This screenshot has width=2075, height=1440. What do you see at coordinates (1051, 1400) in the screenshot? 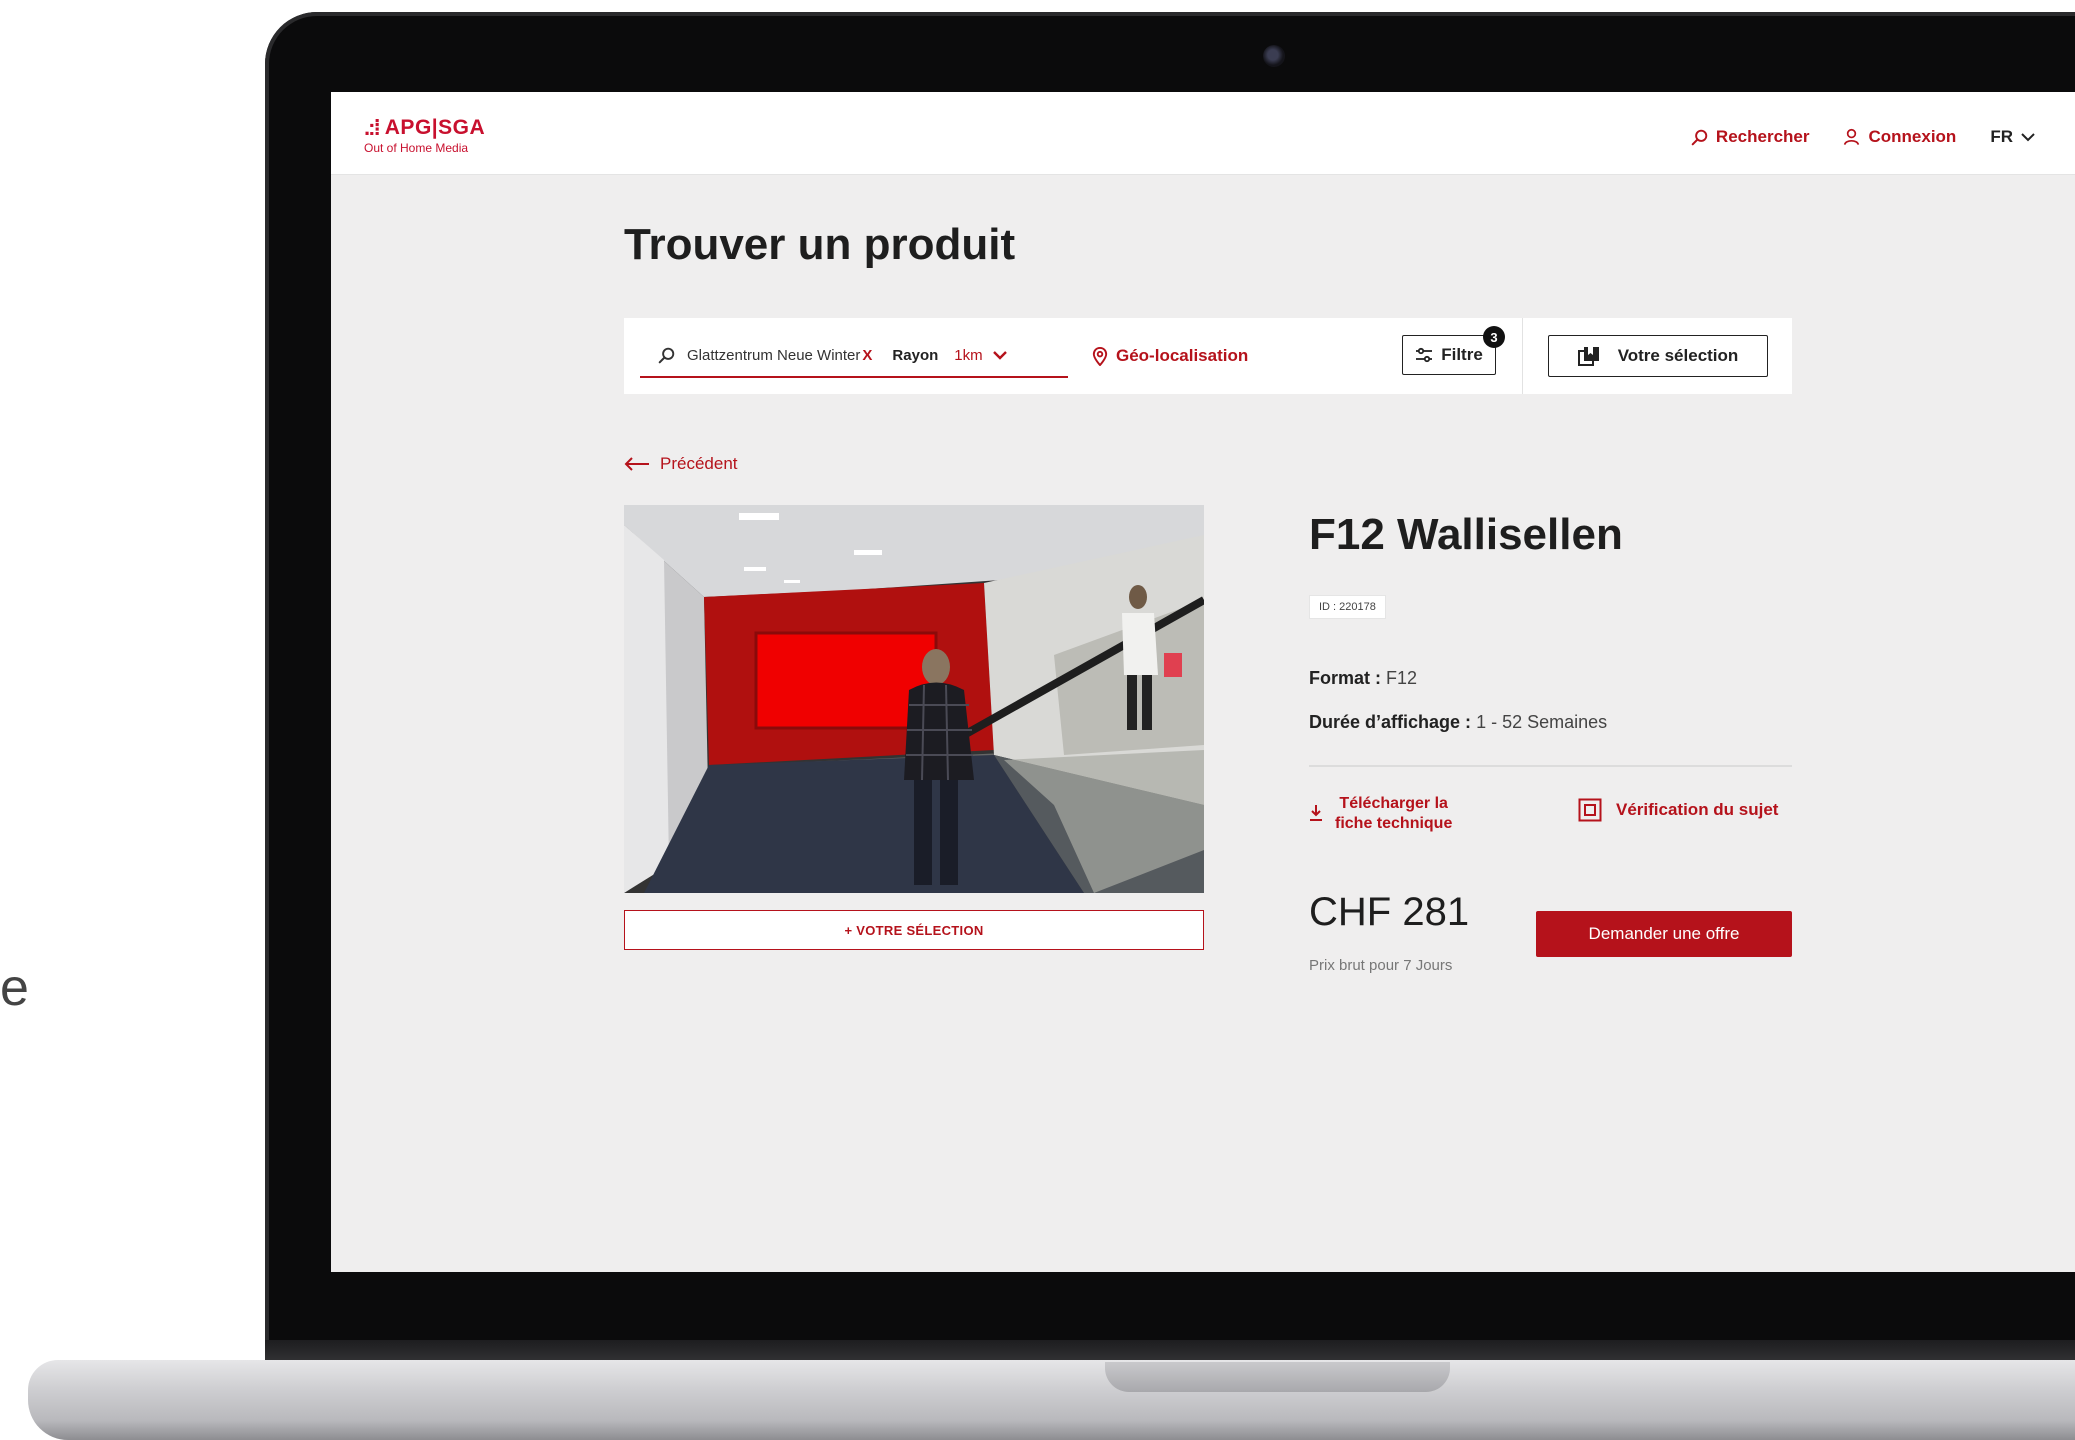
I see `laptop-base` at bounding box center [1051, 1400].